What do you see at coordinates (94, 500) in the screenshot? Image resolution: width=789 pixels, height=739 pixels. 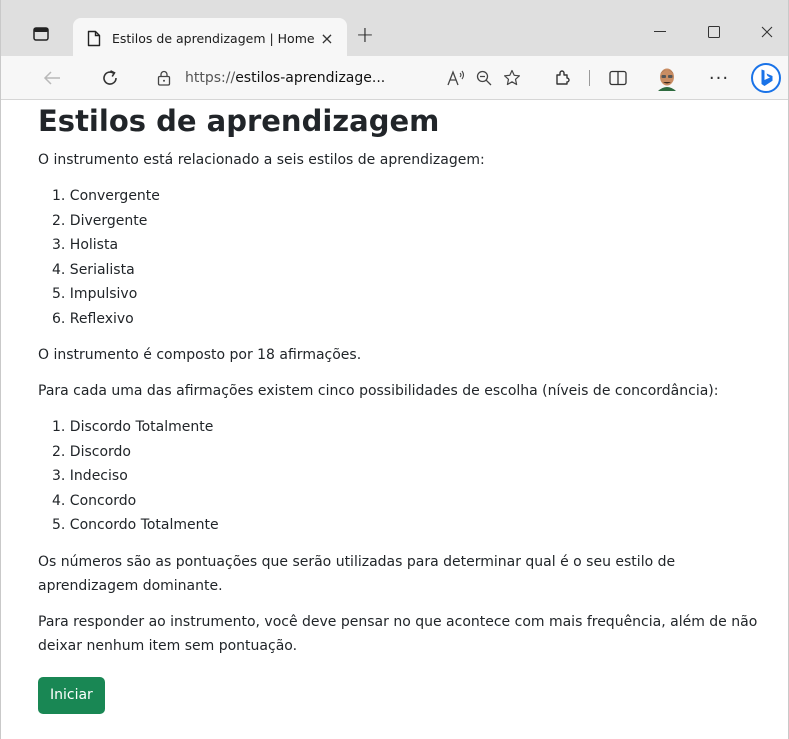 I see `list-item: 4. Concordo` at bounding box center [94, 500].